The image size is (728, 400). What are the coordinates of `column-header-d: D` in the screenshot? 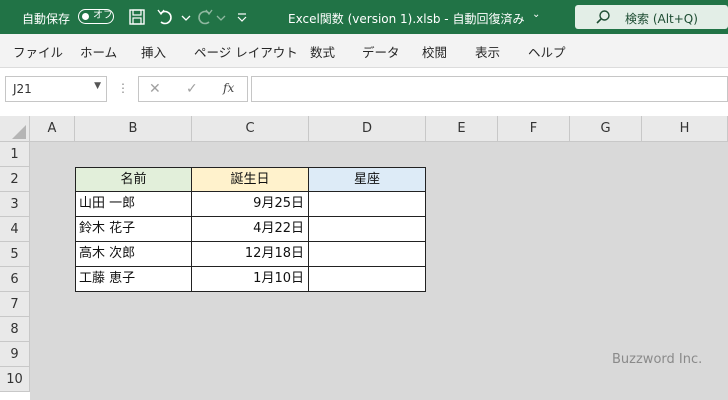 It's located at (367, 129).